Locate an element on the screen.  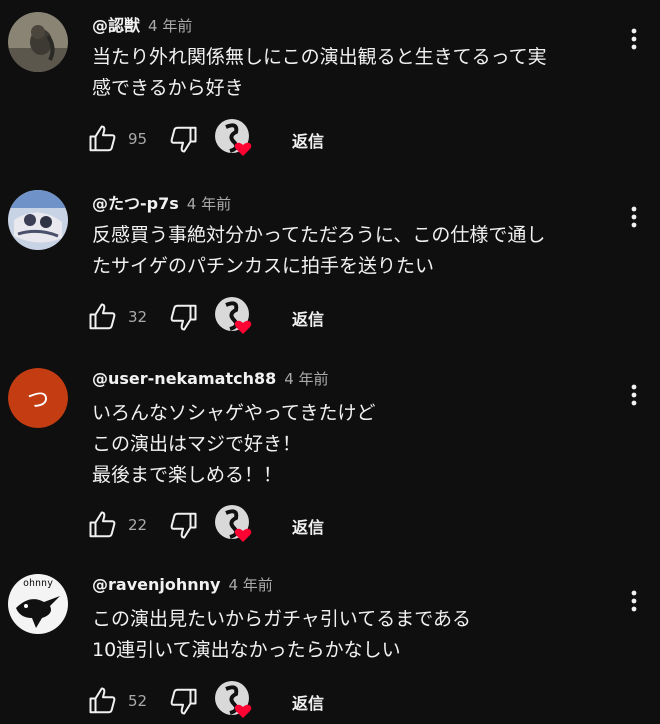
comment-line: たサイゲのパチンカスに拍手を送りたい is located at coordinates (263, 266).